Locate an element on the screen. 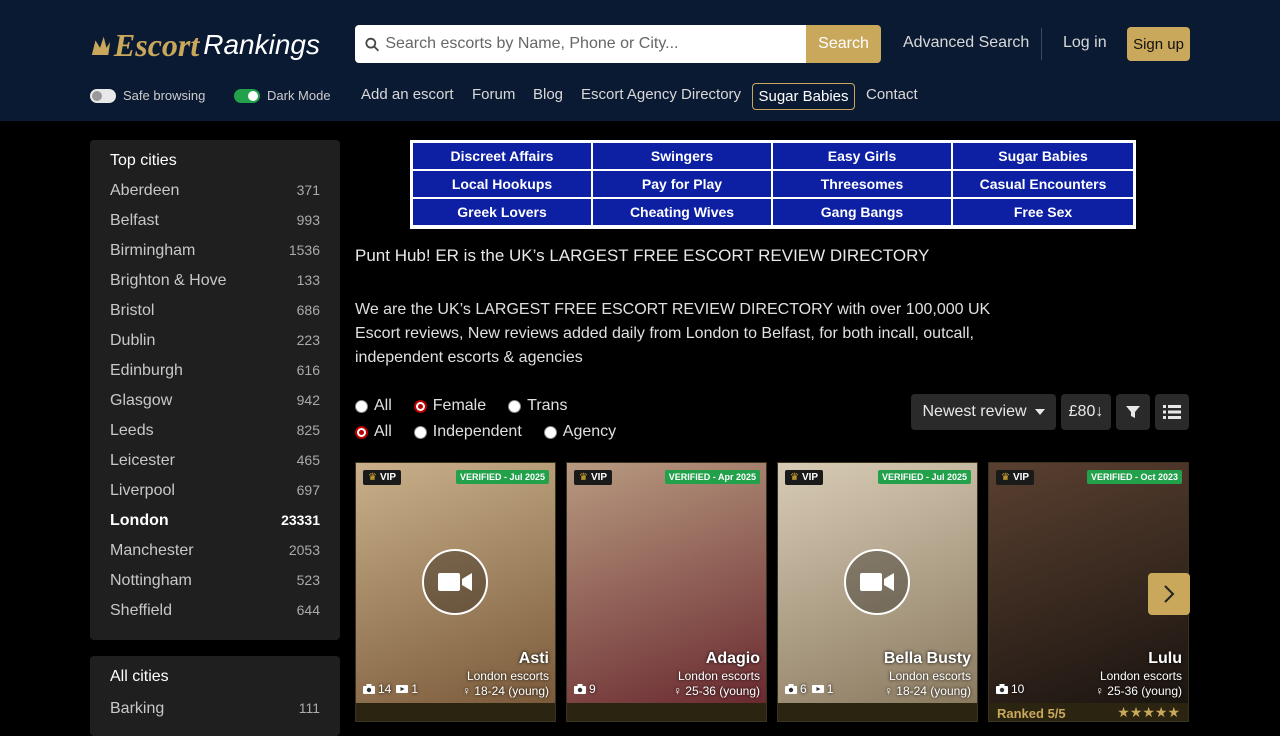 The height and width of the screenshot is (736, 1280). city-item: Manchester 2053 is located at coordinates (215, 551).